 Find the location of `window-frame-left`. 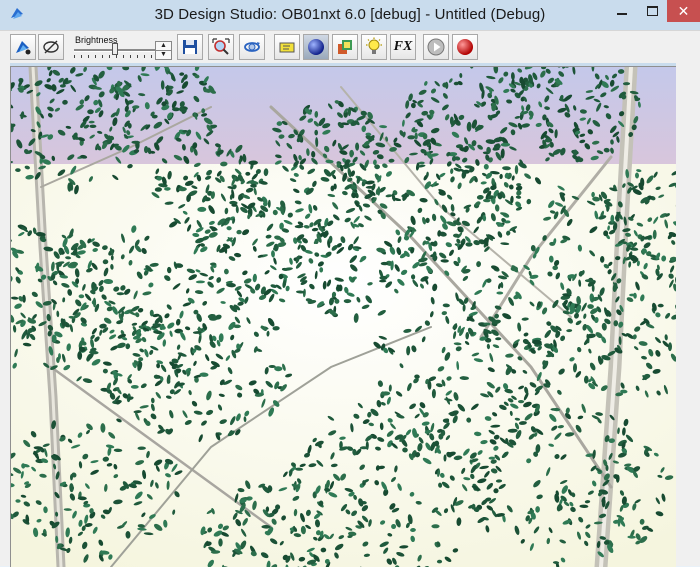

window-frame-left is located at coordinates (5, 314).